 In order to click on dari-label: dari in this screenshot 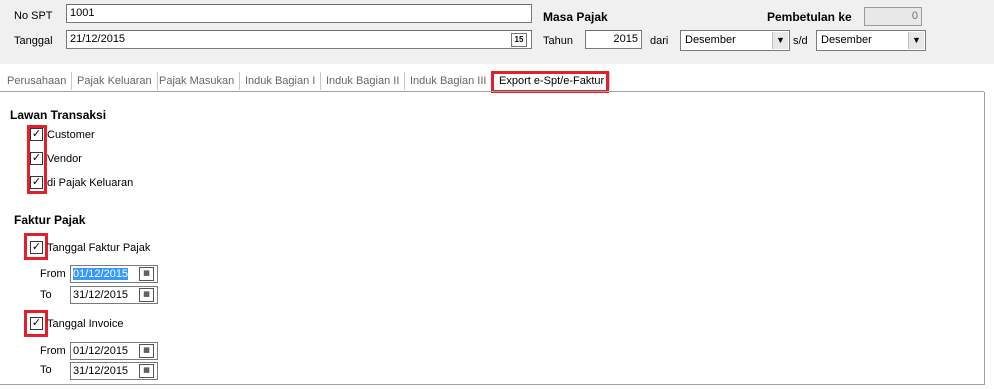, I will do `click(659, 41)`.